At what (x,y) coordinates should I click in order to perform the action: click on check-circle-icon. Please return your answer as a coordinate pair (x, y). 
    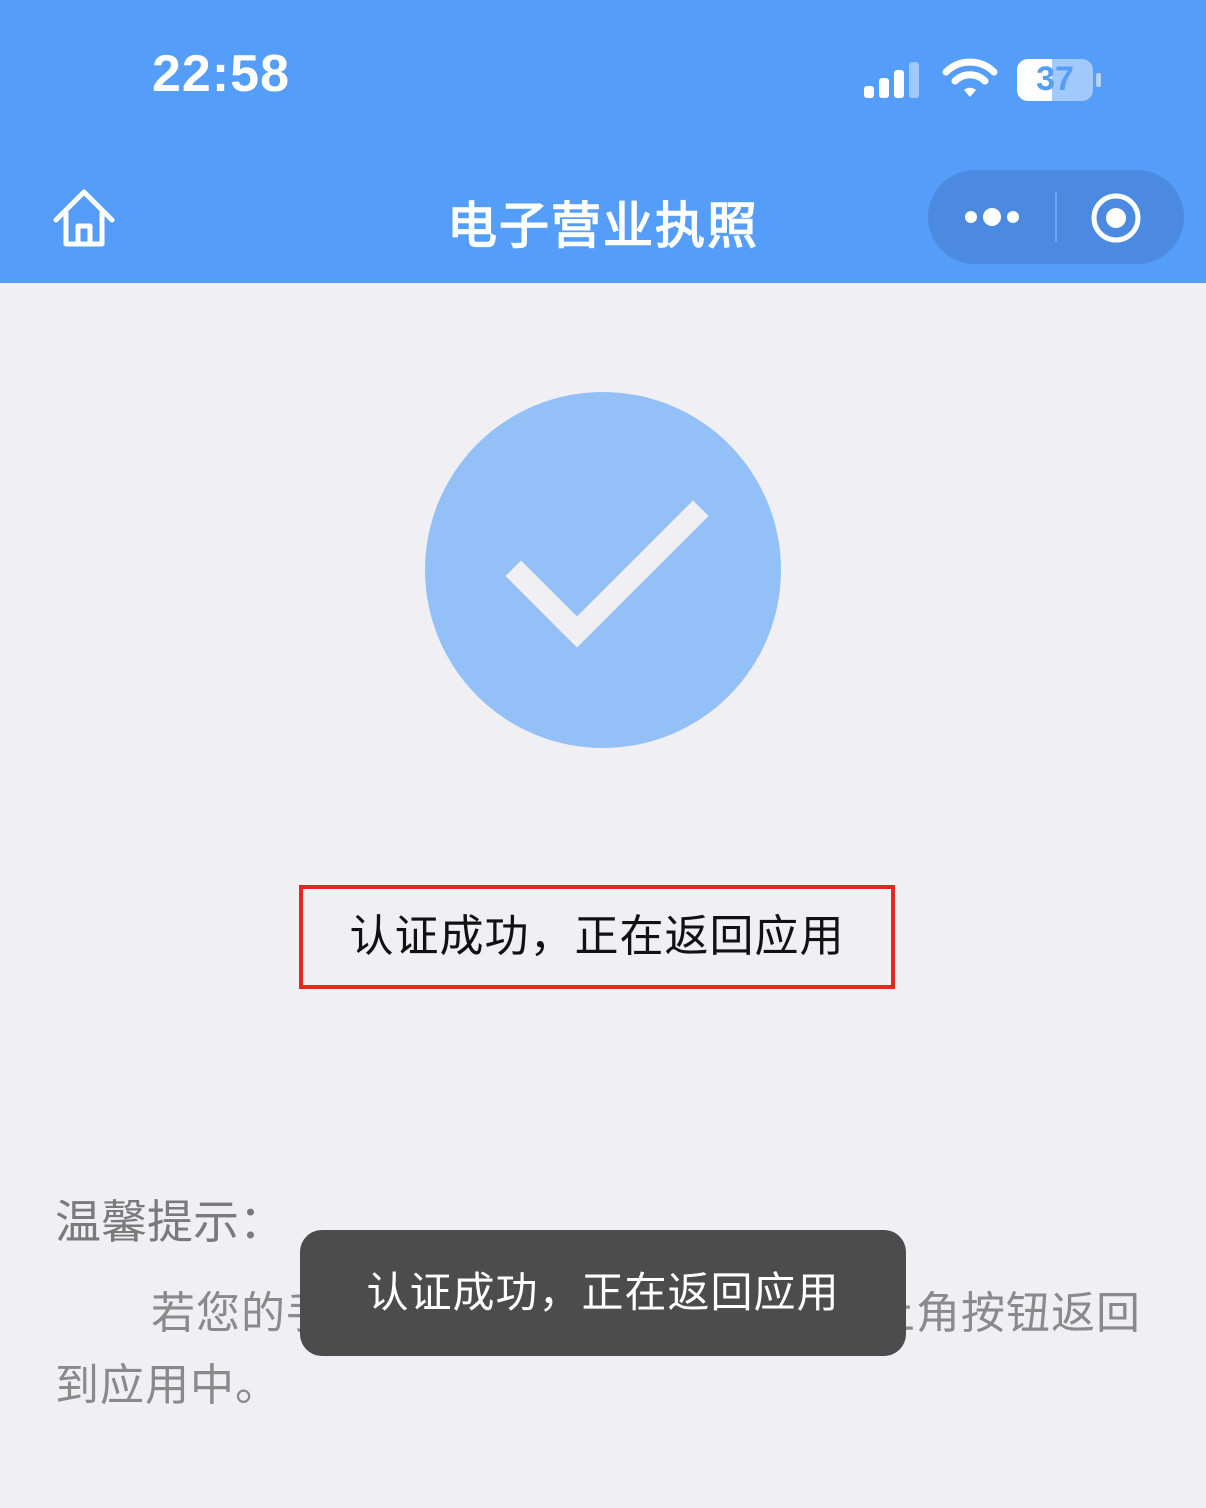
    Looking at the image, I should click on (603, 570).